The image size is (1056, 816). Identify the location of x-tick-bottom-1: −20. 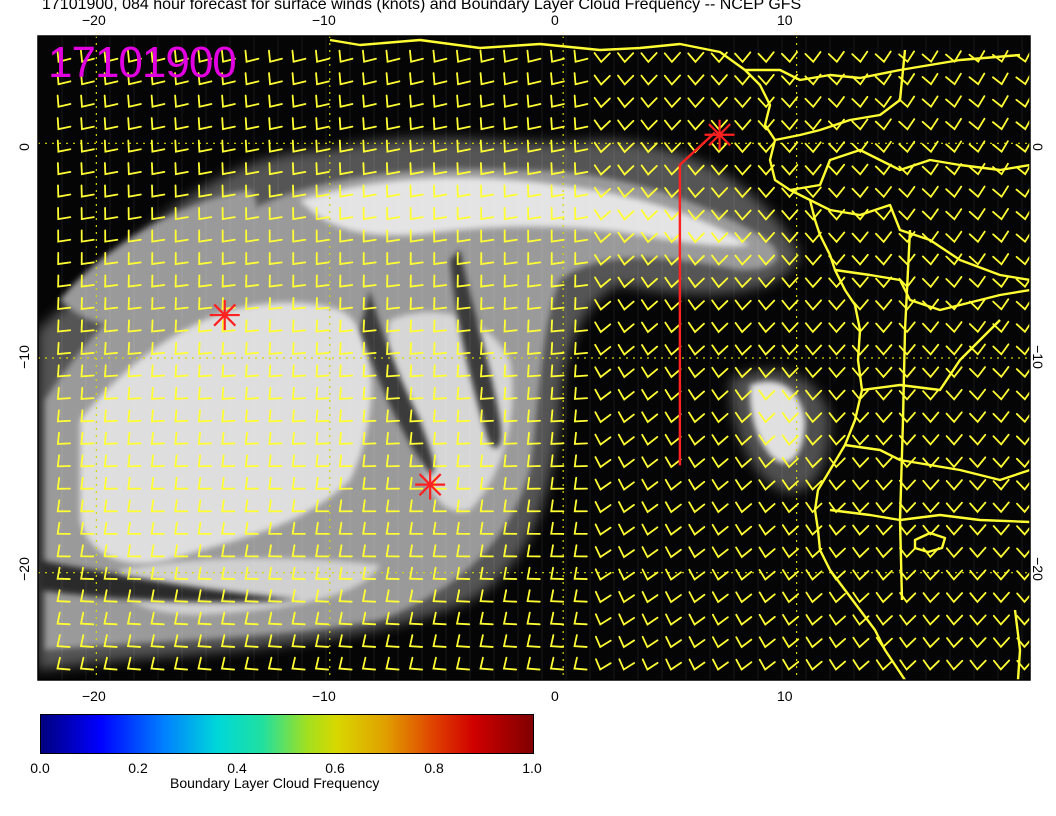
(94, 696).